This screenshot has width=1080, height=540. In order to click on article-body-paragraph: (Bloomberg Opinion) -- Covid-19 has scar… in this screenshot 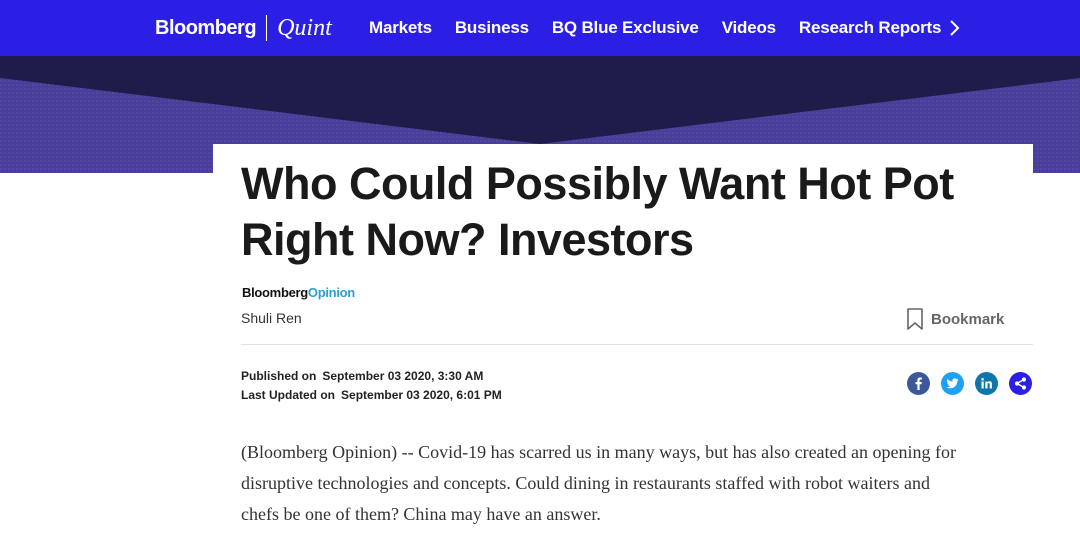, I will do `click(636, 483)`.